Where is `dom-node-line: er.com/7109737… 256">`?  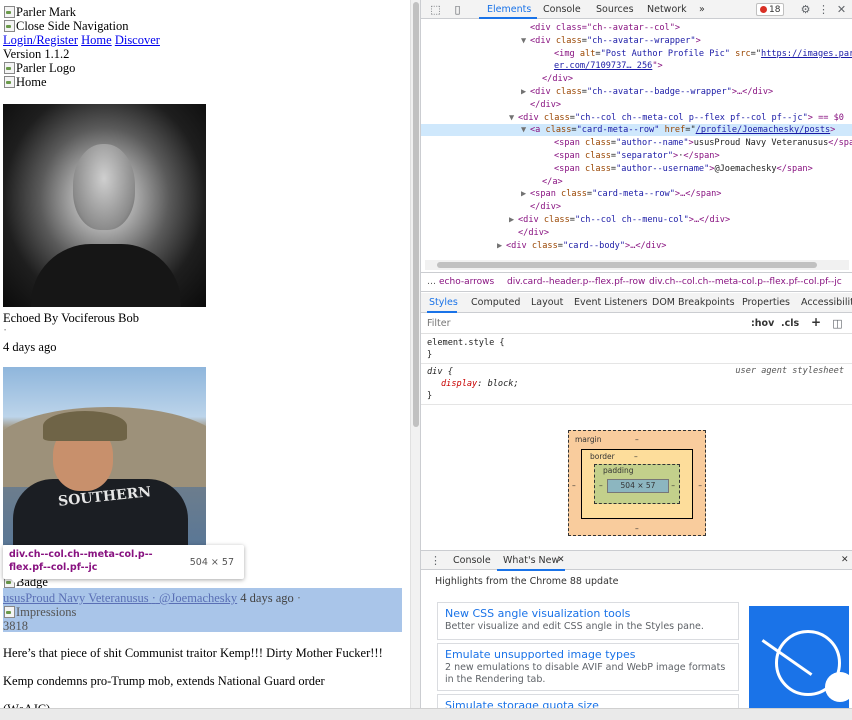
dom-node-line: er.com/7109737… 256"> is located at coordinates (604, 66).